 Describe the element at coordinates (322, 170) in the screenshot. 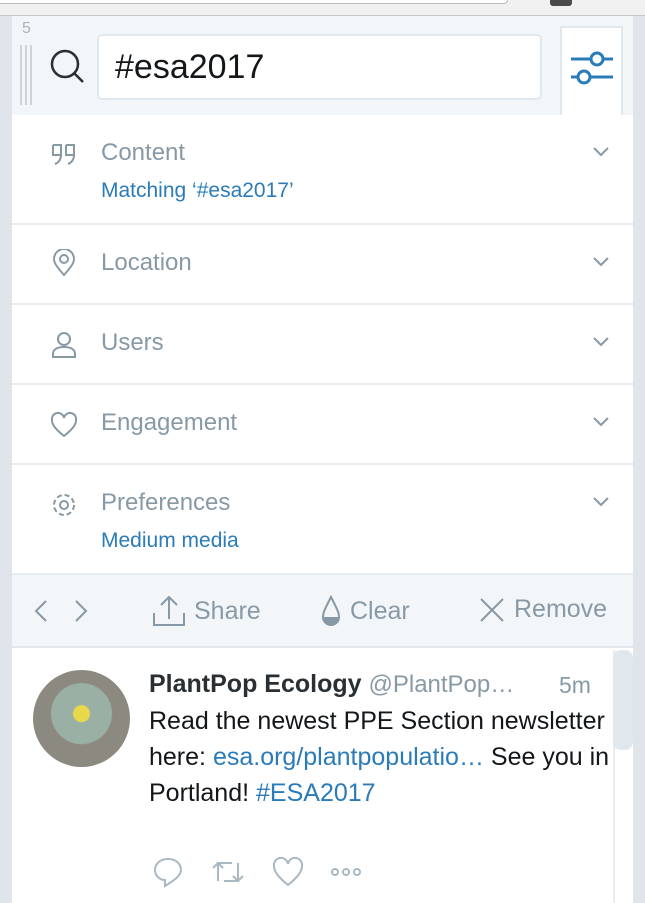

I see `filter-content: Content Matching ‘#esa2017’` at that location.